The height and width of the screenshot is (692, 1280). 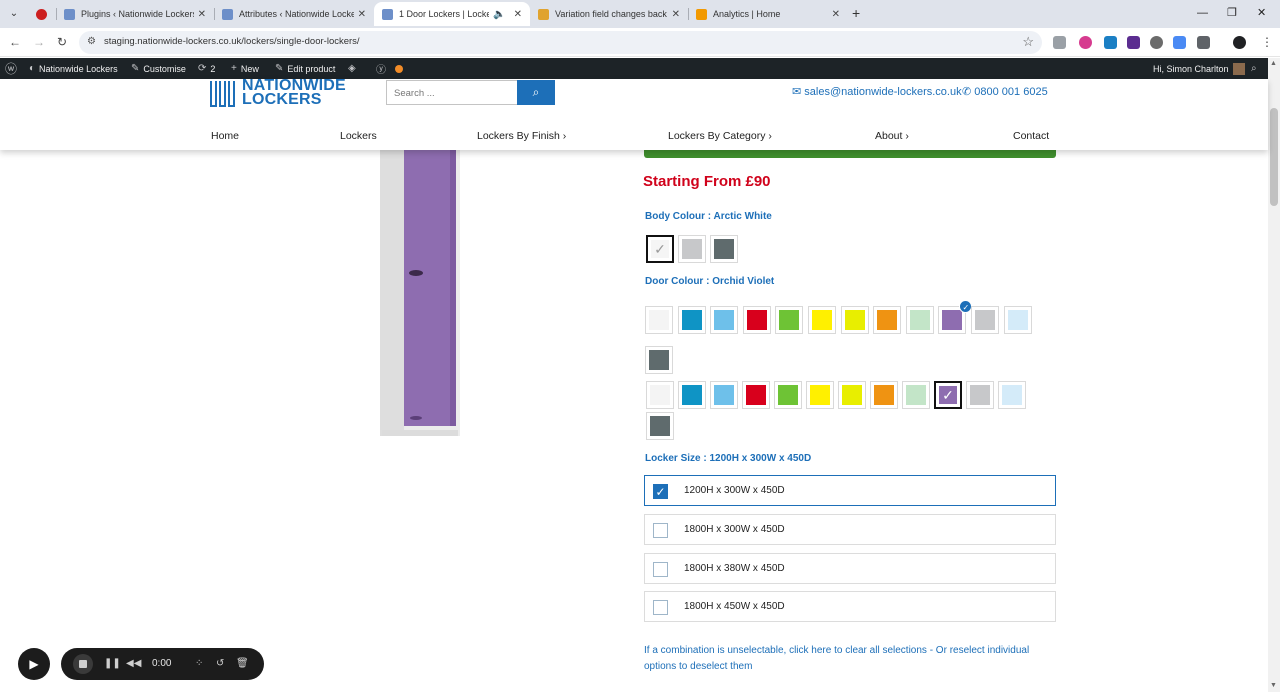 I want to click on draw-tool-icon: ⁘, so click(x=199, y=664).